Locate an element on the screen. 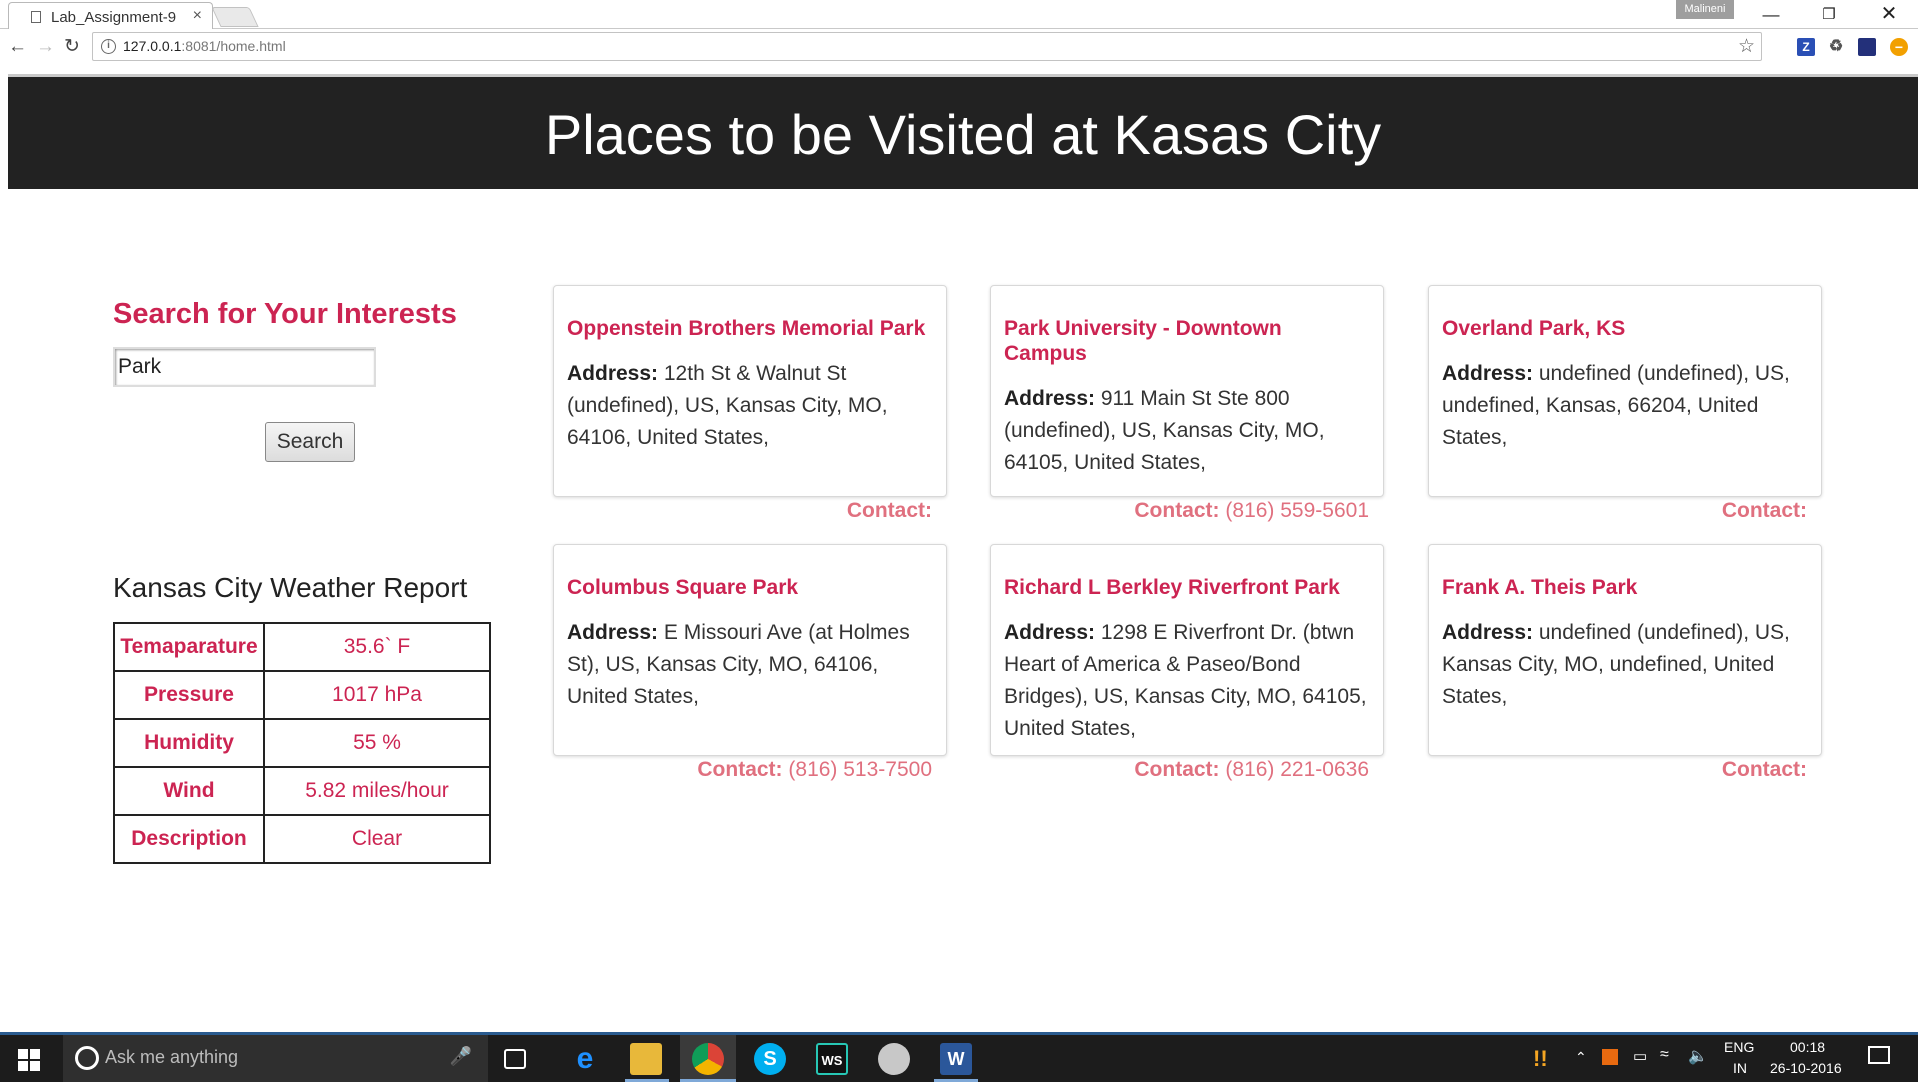 Image resolution: width=1918 pixels, height=1082 pixels. new-tab-button is located at coordinates (235, 17).